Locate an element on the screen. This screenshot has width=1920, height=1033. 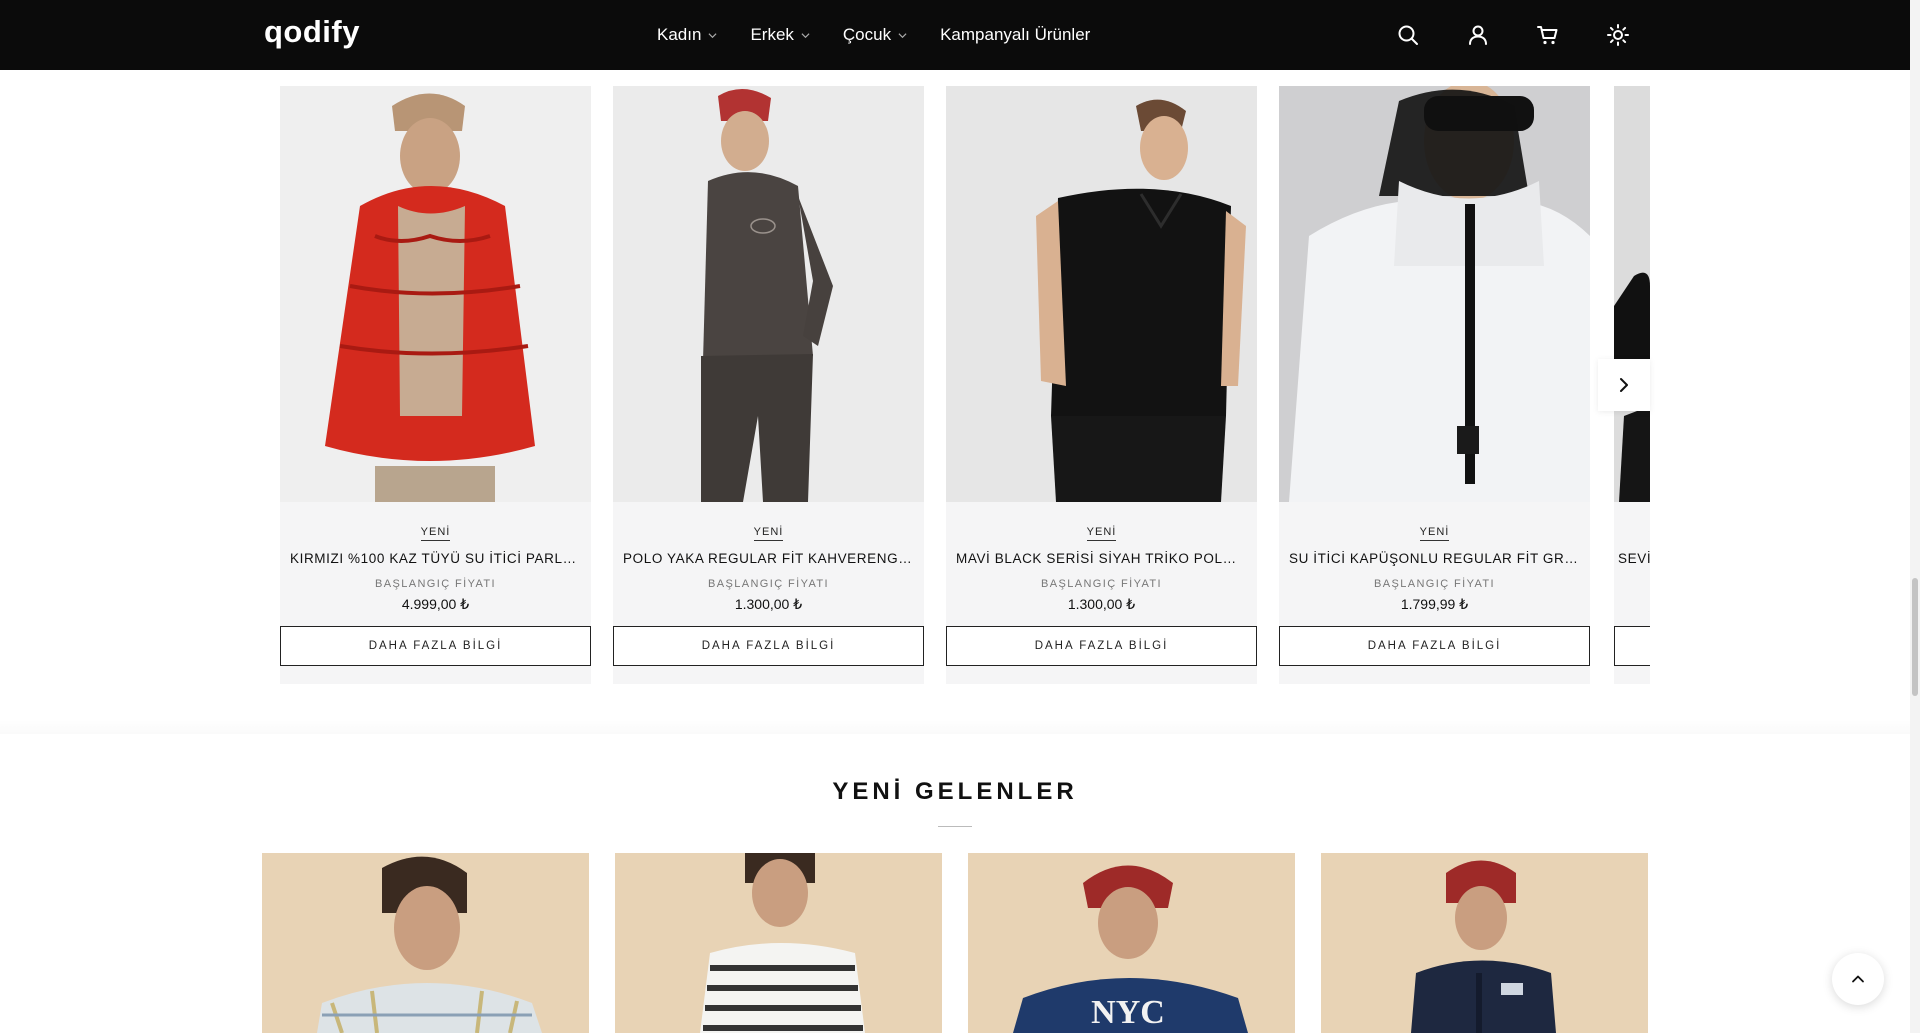
nav-item-erkek: Erkek is located at coordinates (780, 35).